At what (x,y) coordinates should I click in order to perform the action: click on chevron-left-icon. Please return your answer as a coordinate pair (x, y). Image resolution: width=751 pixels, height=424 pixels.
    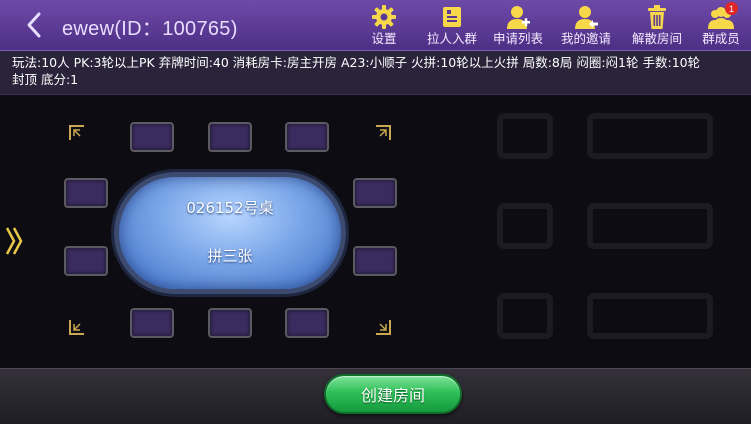
    Looking at the image, I should click on (34, 25).